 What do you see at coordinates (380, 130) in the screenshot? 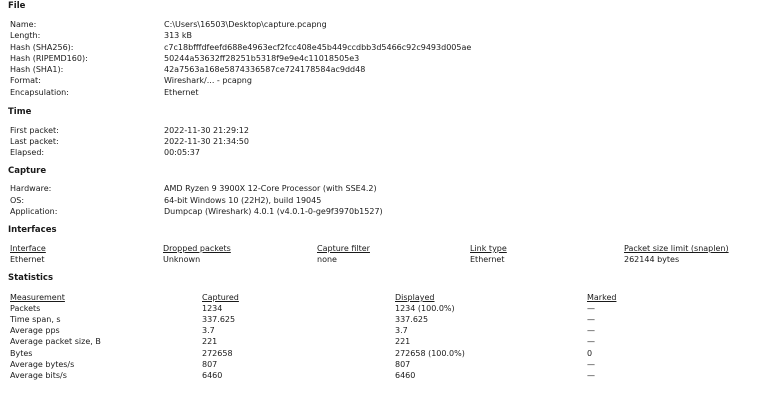
I see `time-first-packet-row: First packet: 2022-11-30 21:29:12` at bounding box center [380, 130].